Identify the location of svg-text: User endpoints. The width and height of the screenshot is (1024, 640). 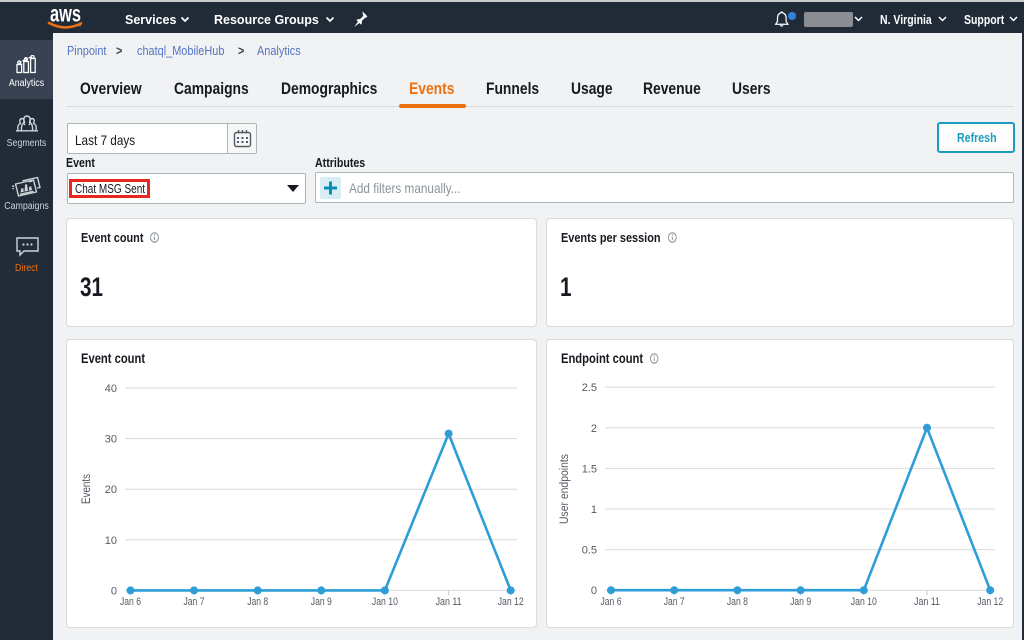
(565, 489).